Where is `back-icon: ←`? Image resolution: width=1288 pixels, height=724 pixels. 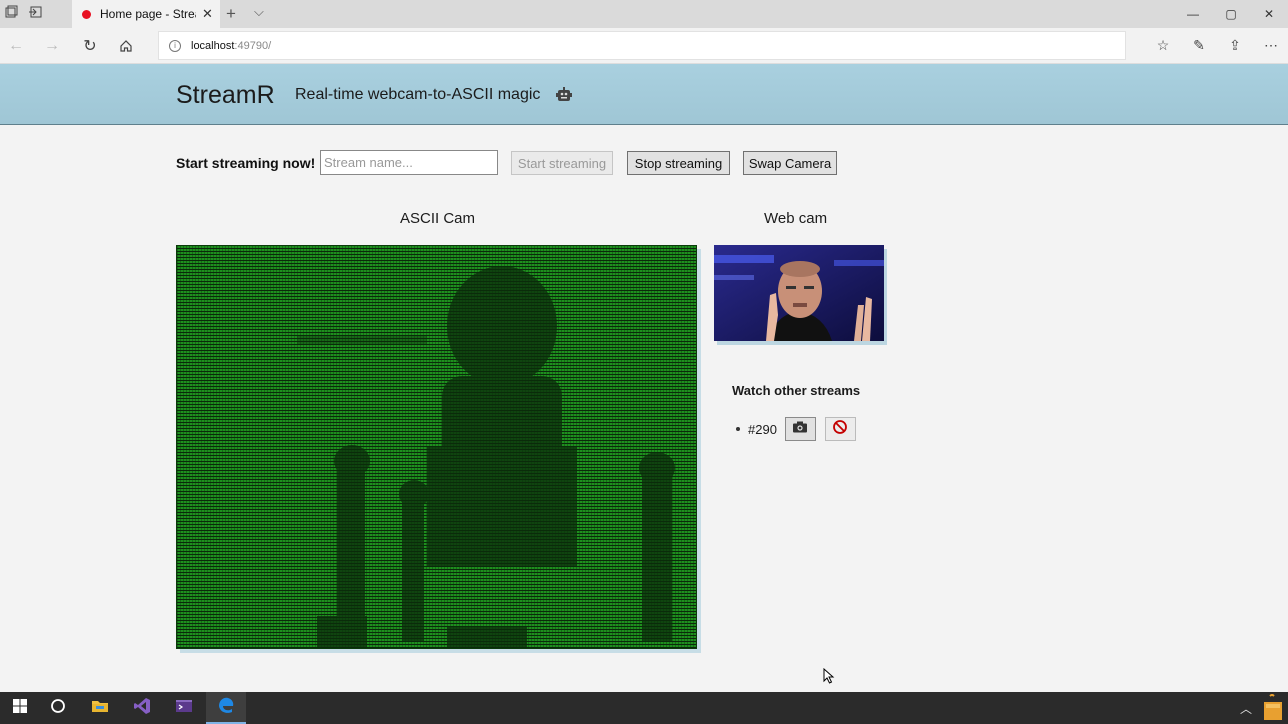 back-icon: ← is located at coordinates (16, 46).